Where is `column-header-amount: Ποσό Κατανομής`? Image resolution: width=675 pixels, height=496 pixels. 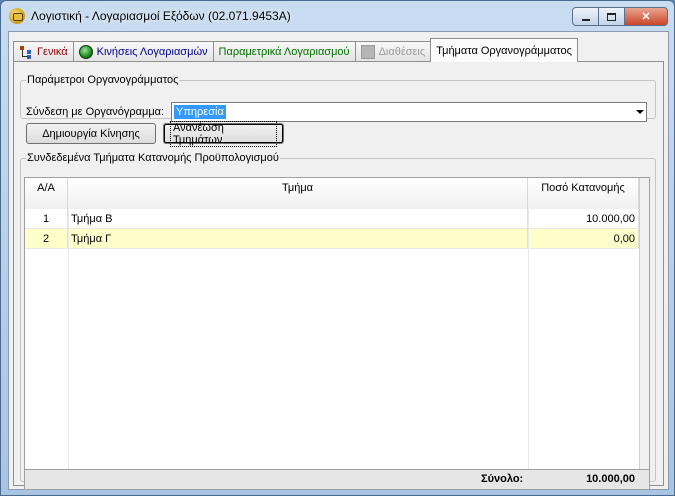
column-header-amount: Ποσό Κατανομής is located at coordinates (583, 193).